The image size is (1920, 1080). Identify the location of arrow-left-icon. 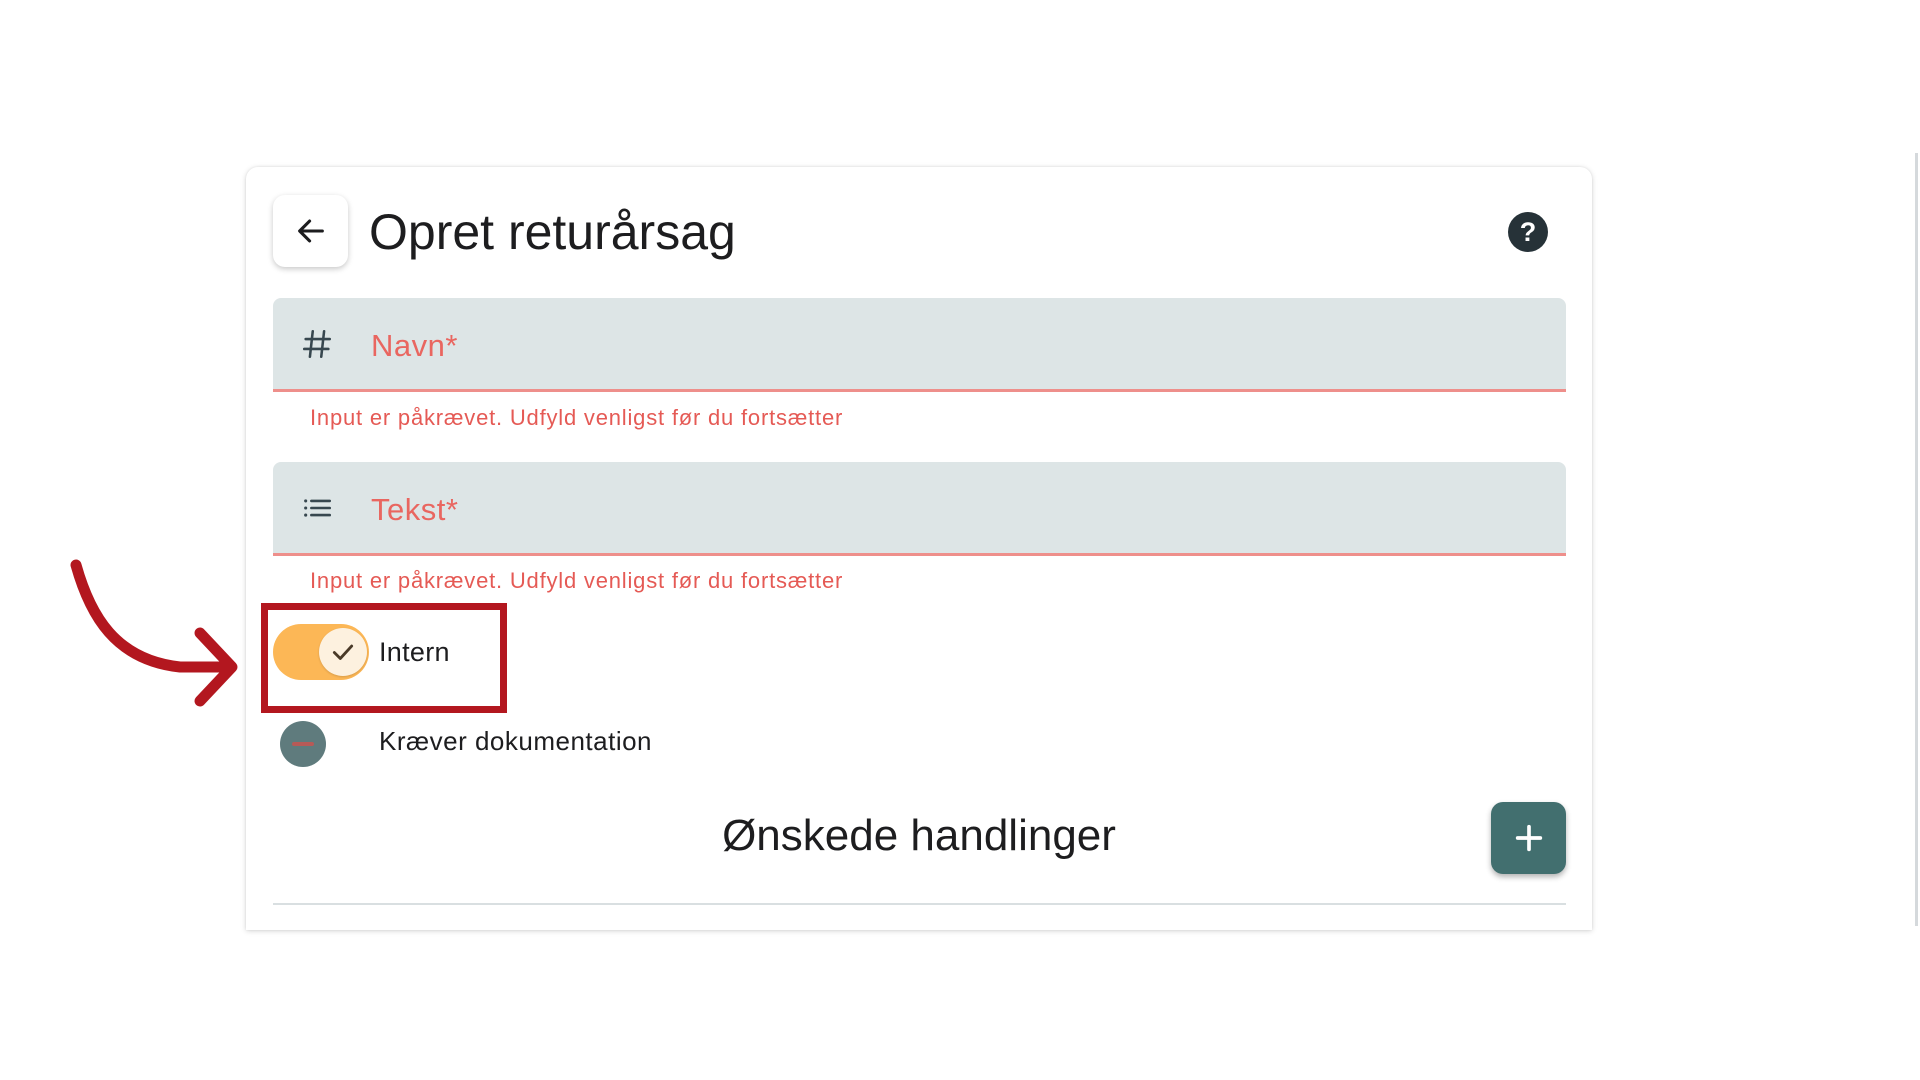
(310, 231).